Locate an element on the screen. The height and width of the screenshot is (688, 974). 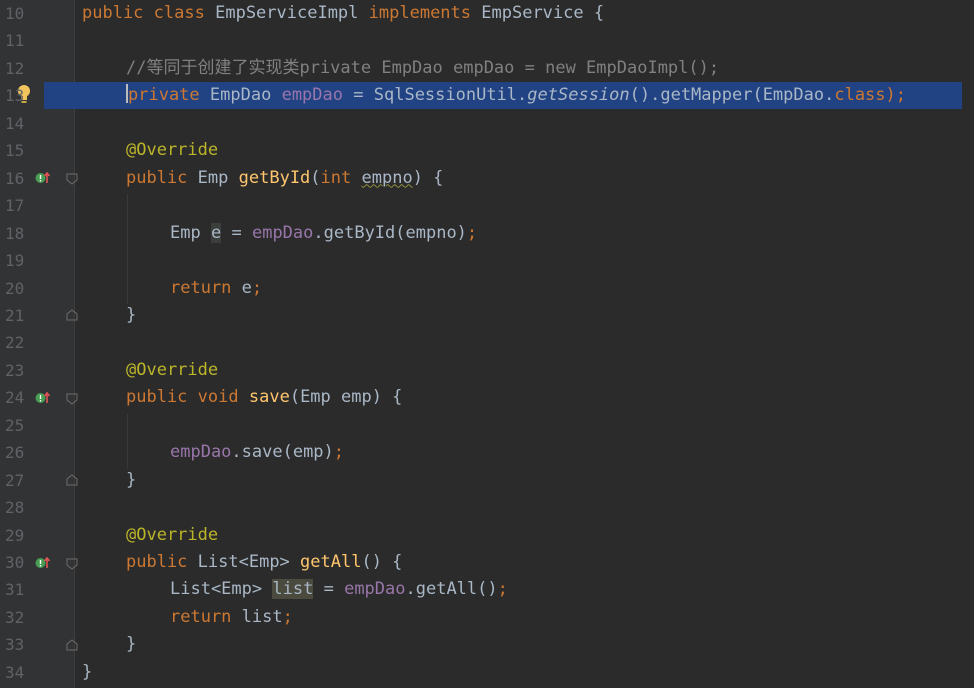
line-number: 22 is located at coordinates (15, 343).